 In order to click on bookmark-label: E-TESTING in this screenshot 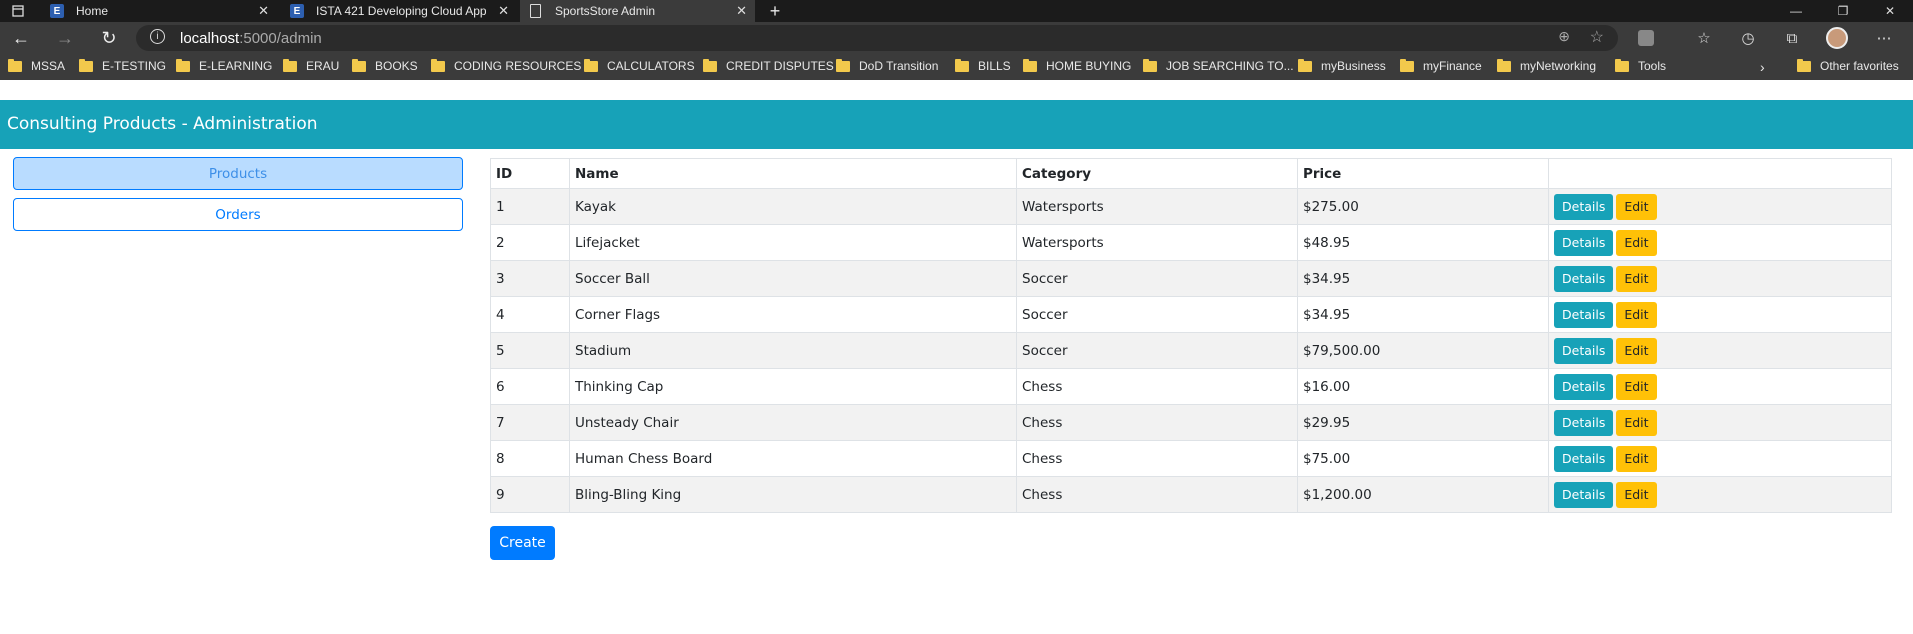, I will do `click(134, 66)`.